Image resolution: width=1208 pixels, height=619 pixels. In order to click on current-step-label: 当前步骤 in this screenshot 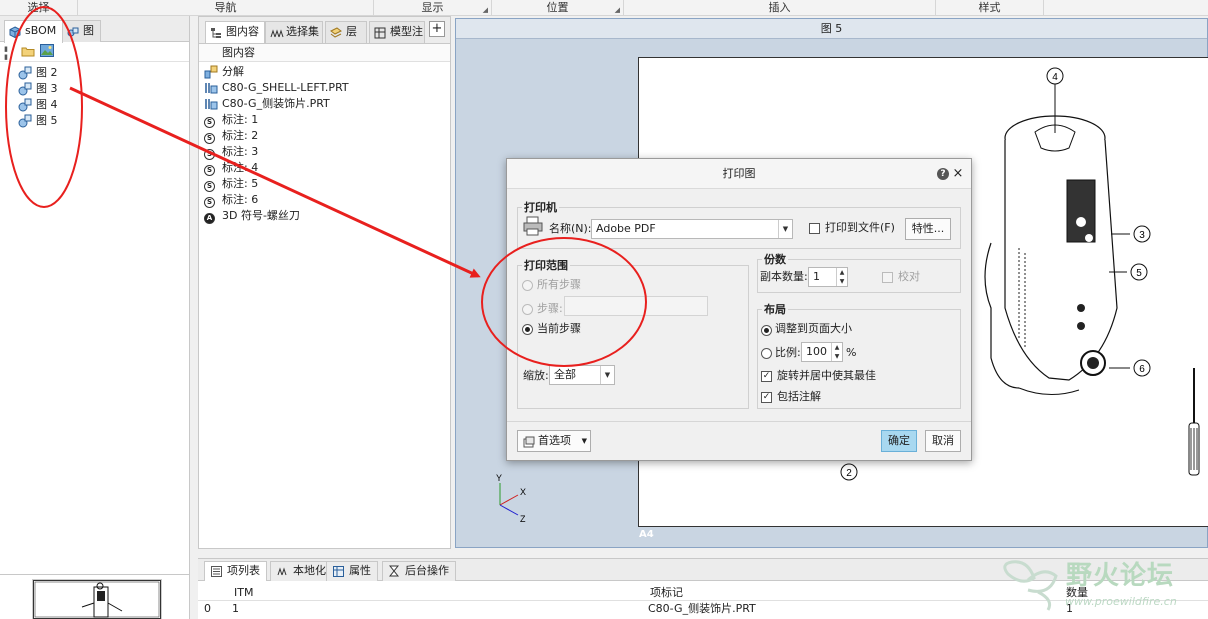, I will do `click(559, 328)`.